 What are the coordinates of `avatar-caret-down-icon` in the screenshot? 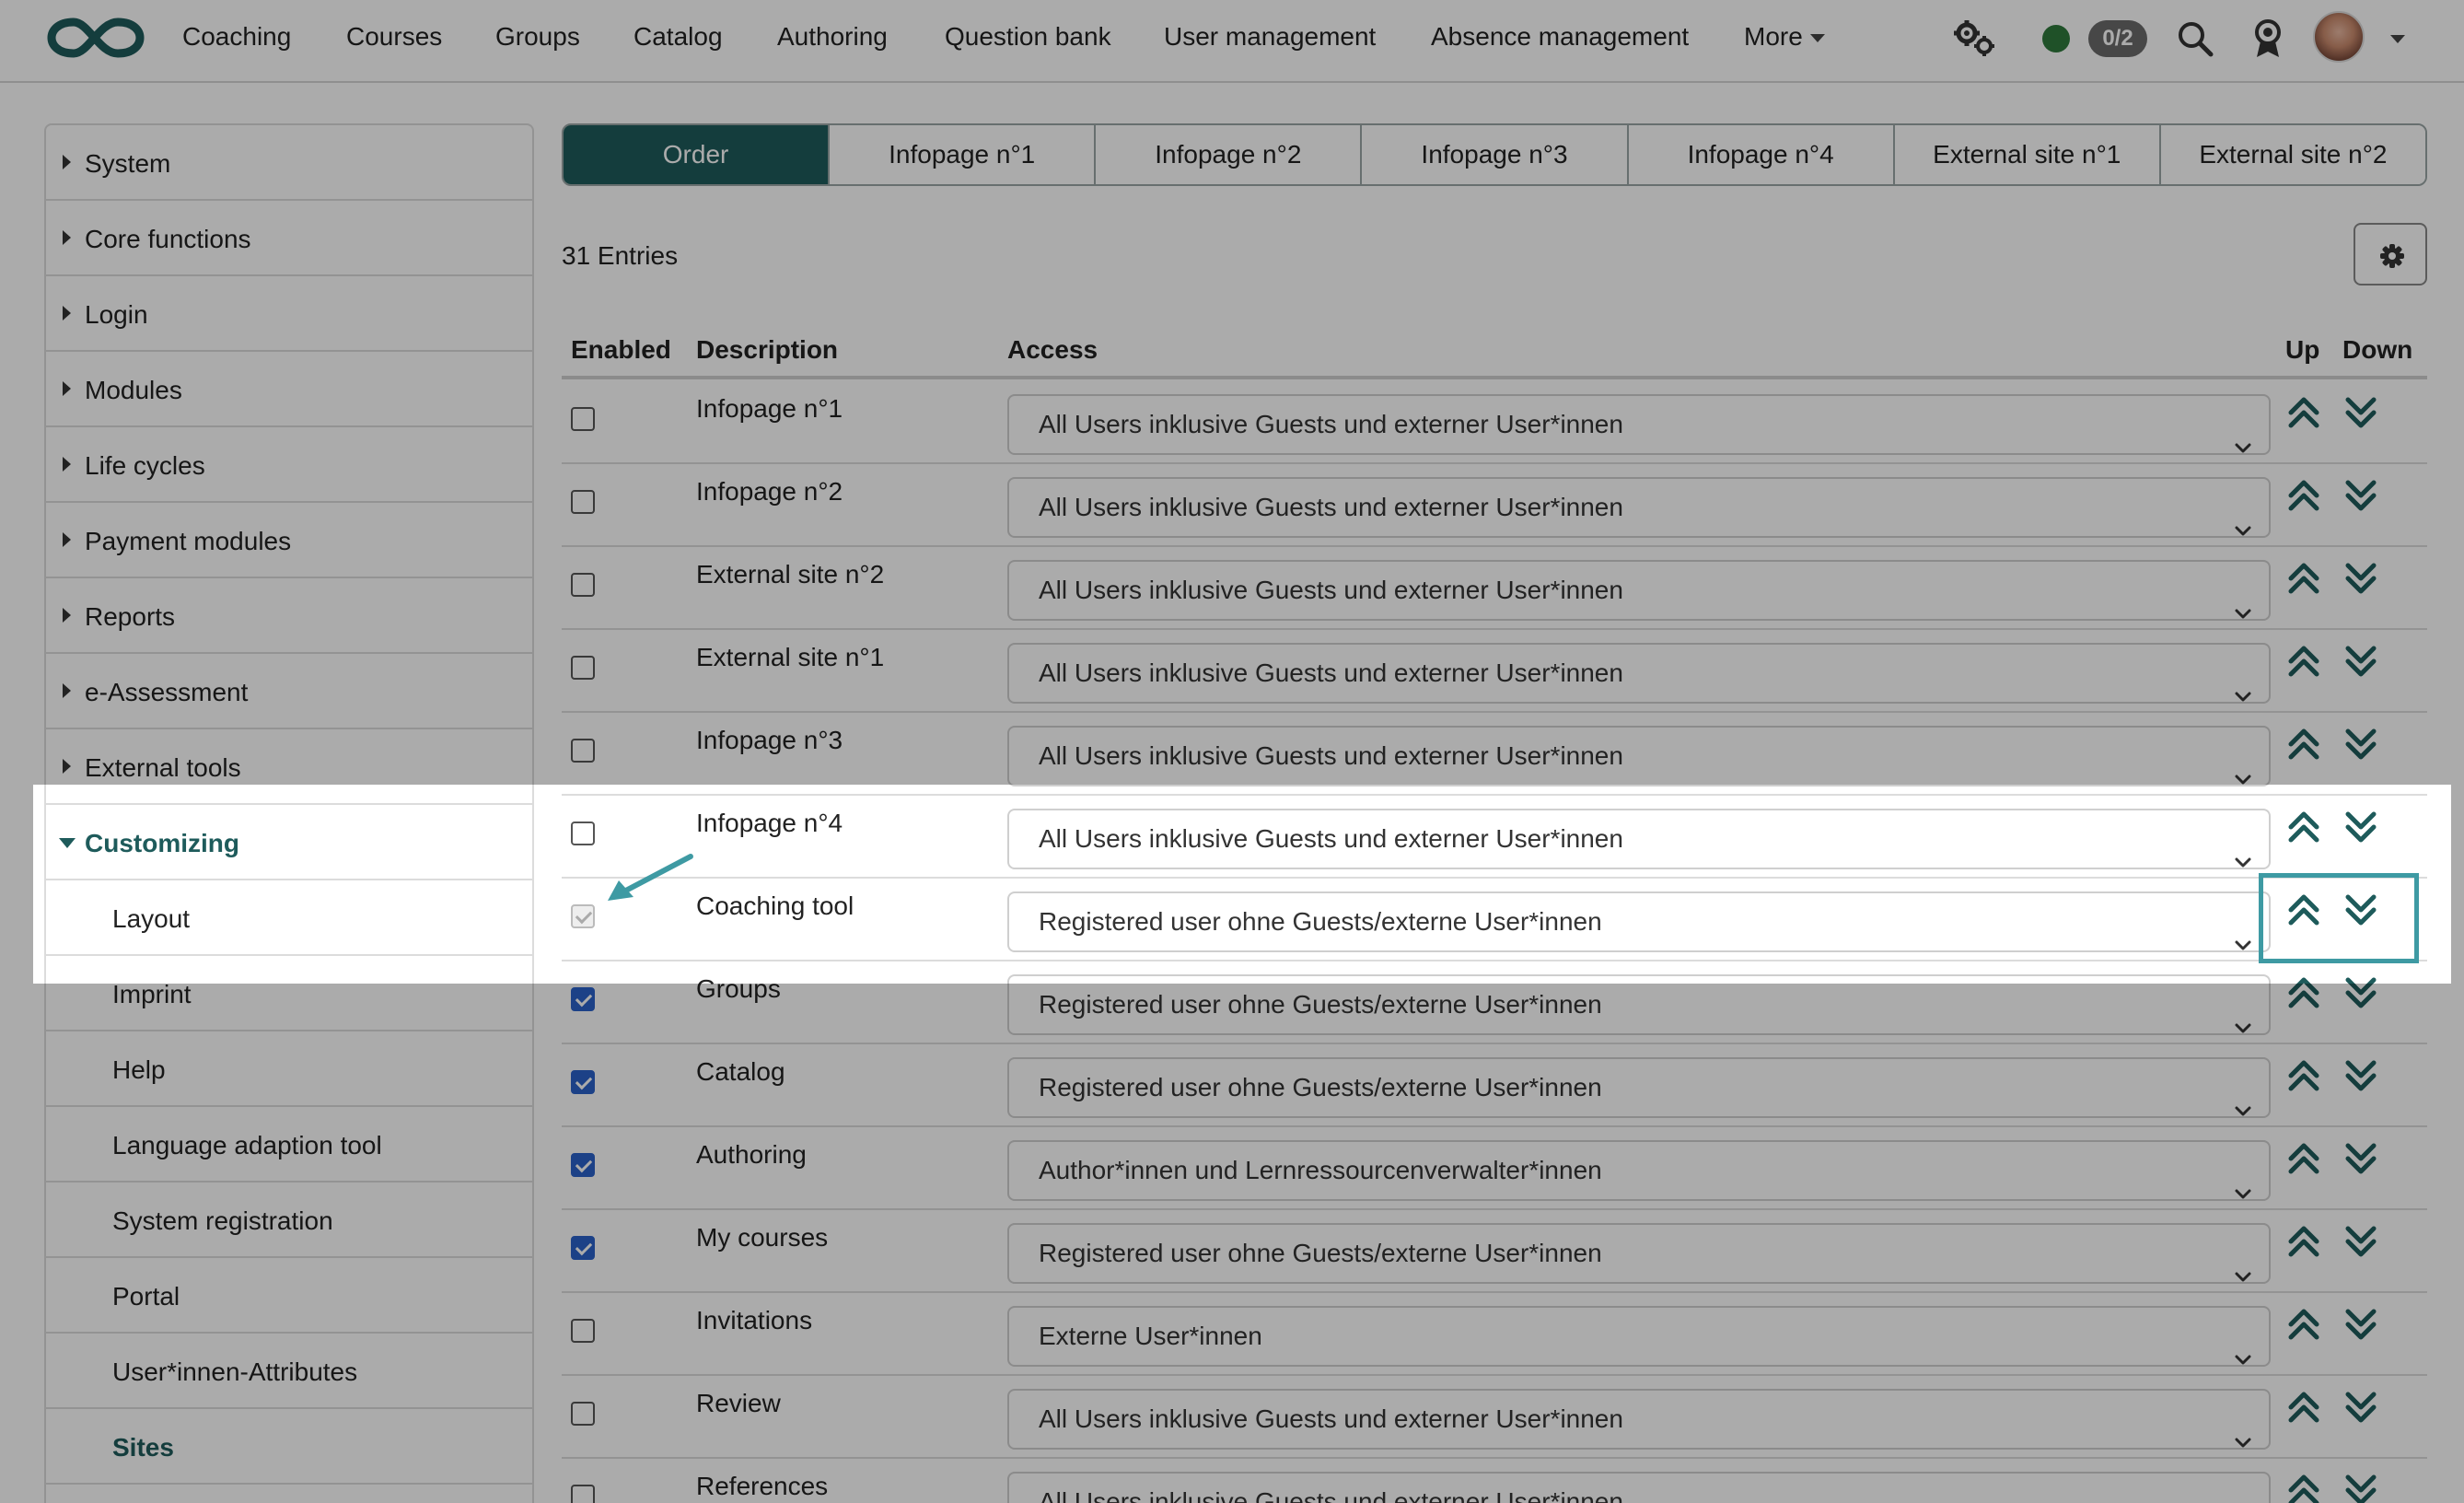 It's located at (2398, 39).